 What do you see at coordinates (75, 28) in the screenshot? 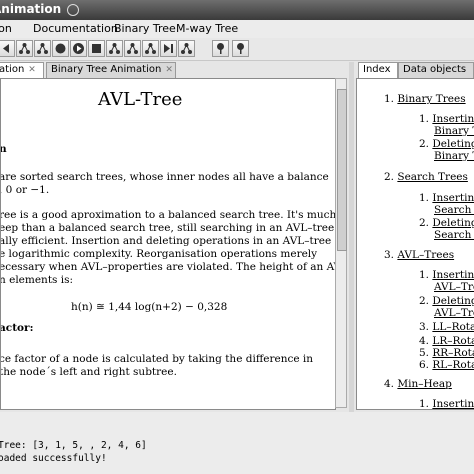
I see `menu-documentation: Documentation` at bounding box center [75, 28].